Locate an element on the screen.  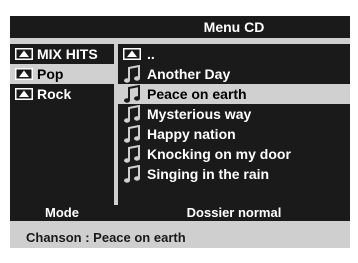
track-item-label: Another Day is located at coordinates (189, 74).